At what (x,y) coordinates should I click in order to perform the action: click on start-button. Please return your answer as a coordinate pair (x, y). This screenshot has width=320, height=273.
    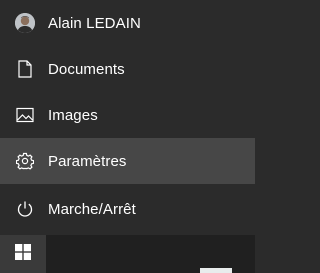
    Looking at the image, I should click on (23, 254).